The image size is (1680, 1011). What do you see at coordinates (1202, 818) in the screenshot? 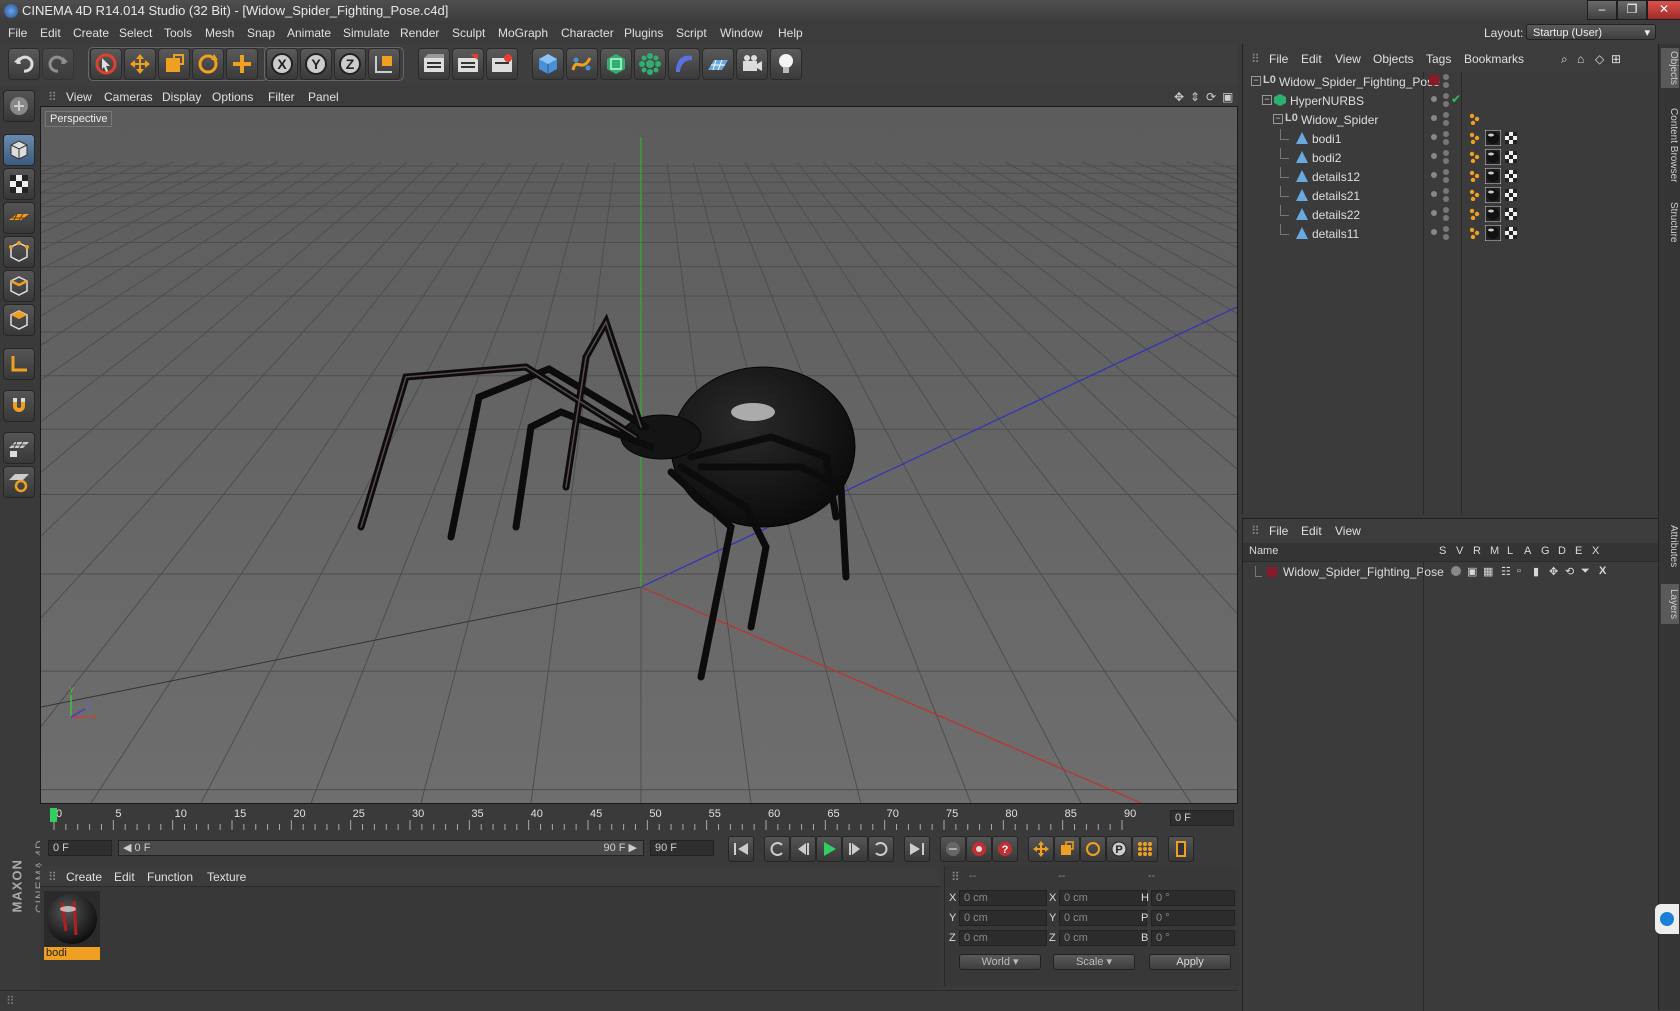
I see `current-frame-field: 0 F` at bounding box center [1202, 818].